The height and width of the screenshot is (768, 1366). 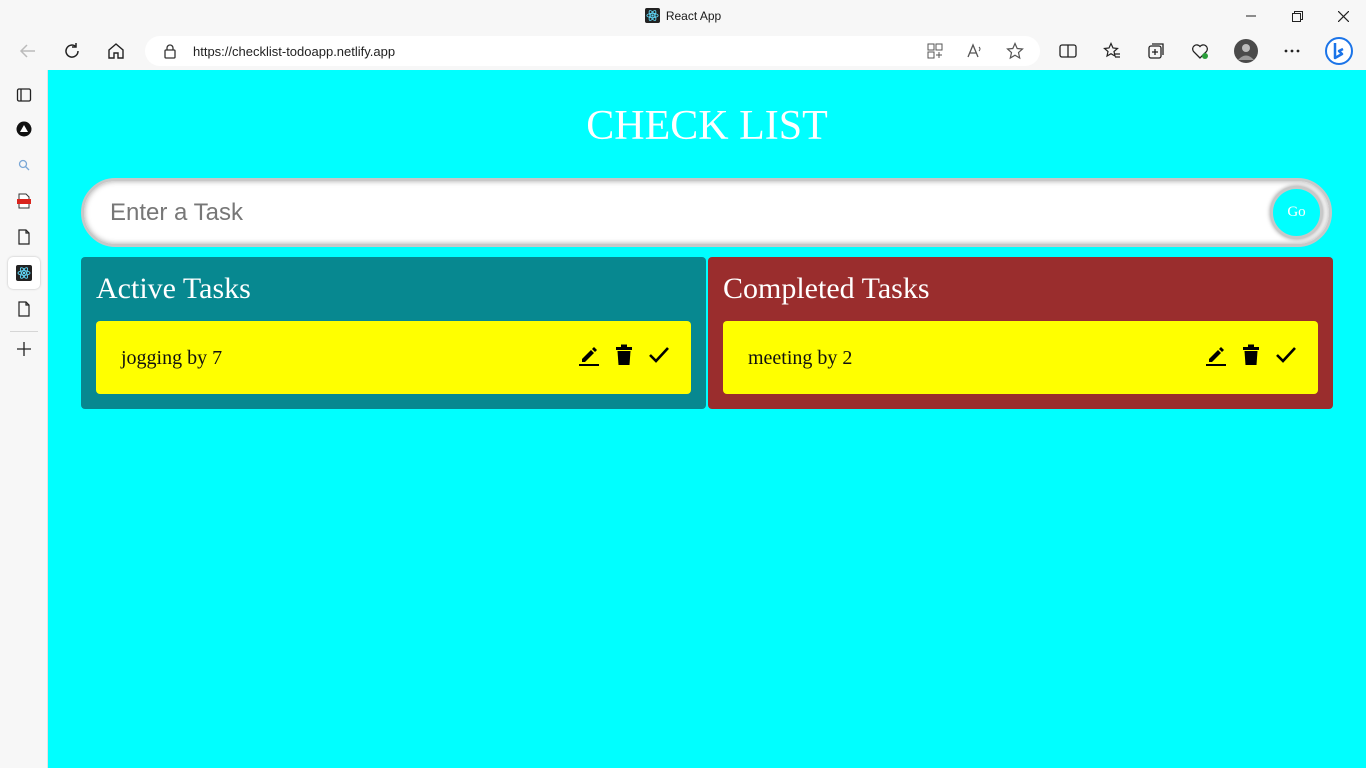 I want to click on collections-icon, so click(x=1156, y=51).